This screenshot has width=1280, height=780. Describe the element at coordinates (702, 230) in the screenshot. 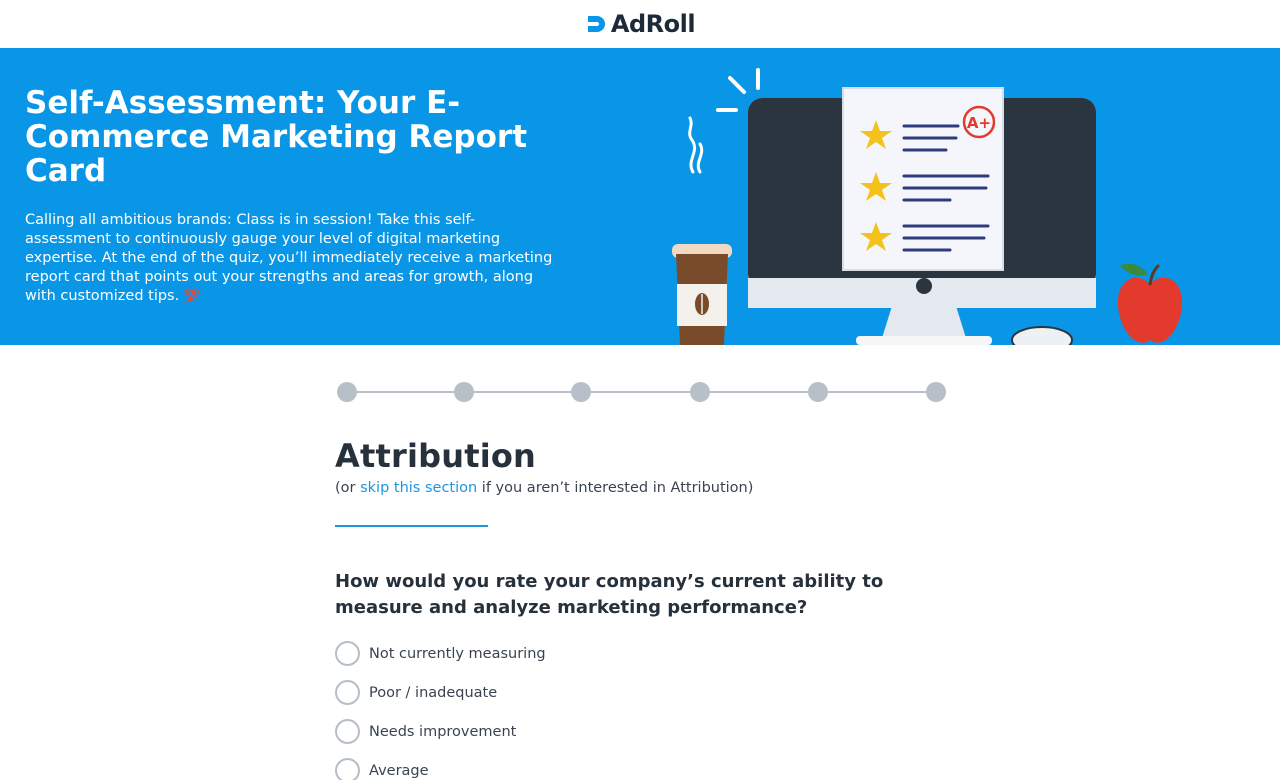

I see `coffee-cup-icon` at that location.